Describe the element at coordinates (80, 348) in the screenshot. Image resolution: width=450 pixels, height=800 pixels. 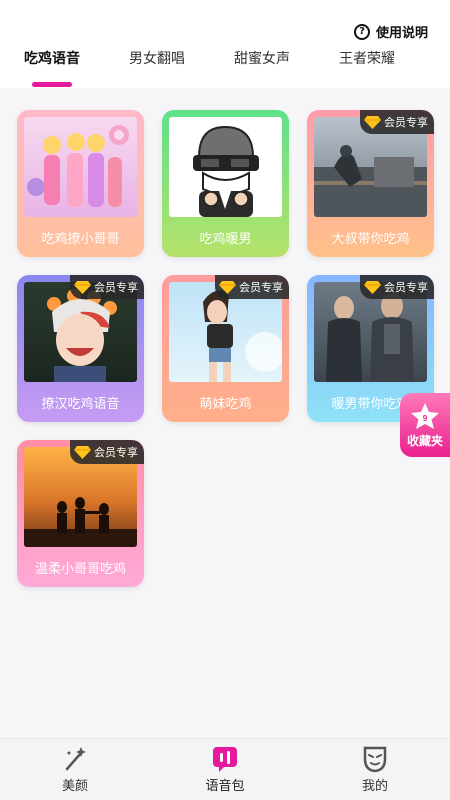
I see `voice-pack-card: 会员专享 撩汉吃鸡语音` at that location.